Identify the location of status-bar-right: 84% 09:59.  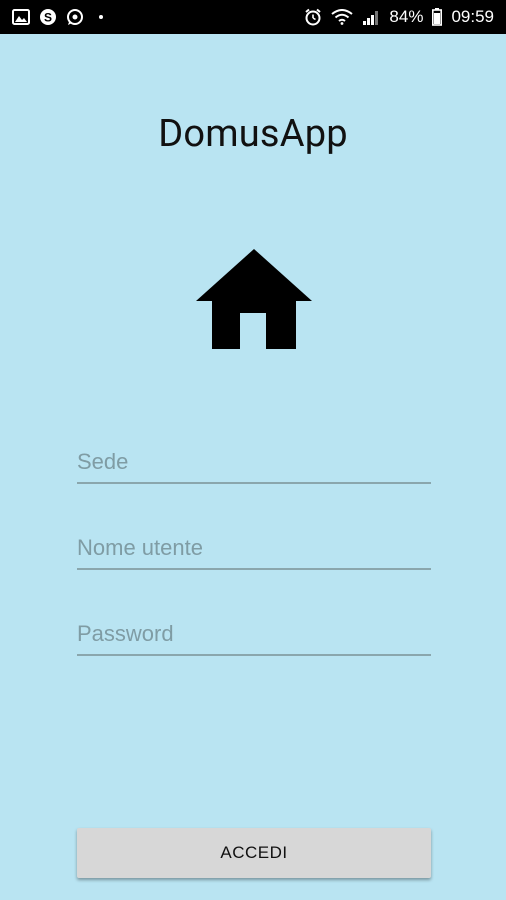
(399, 17).